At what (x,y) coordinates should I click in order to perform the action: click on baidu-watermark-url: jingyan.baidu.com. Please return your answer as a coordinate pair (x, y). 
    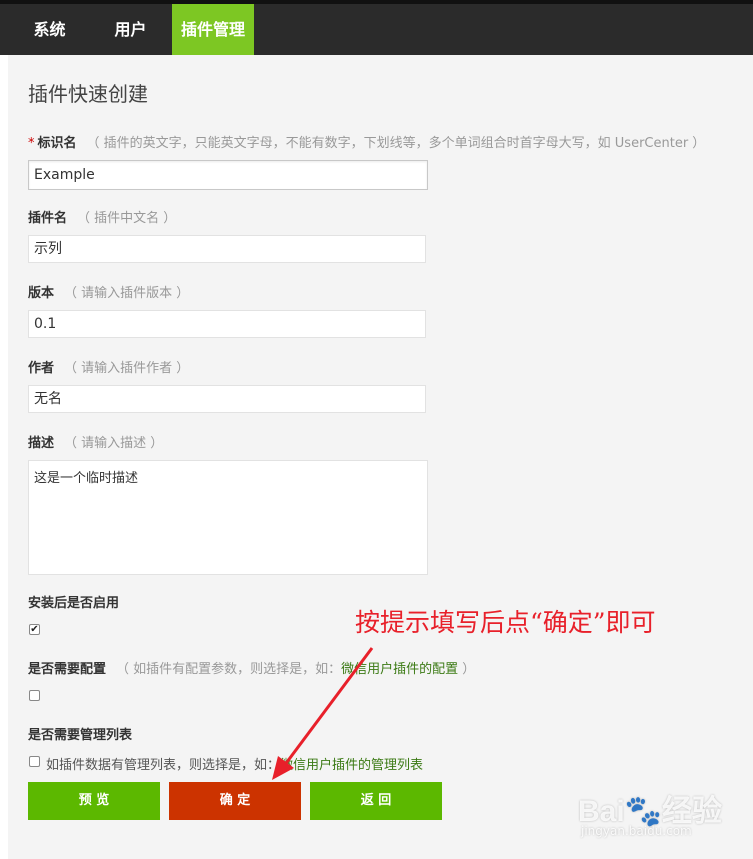
    Looking at the image, I should click on (636, 831).